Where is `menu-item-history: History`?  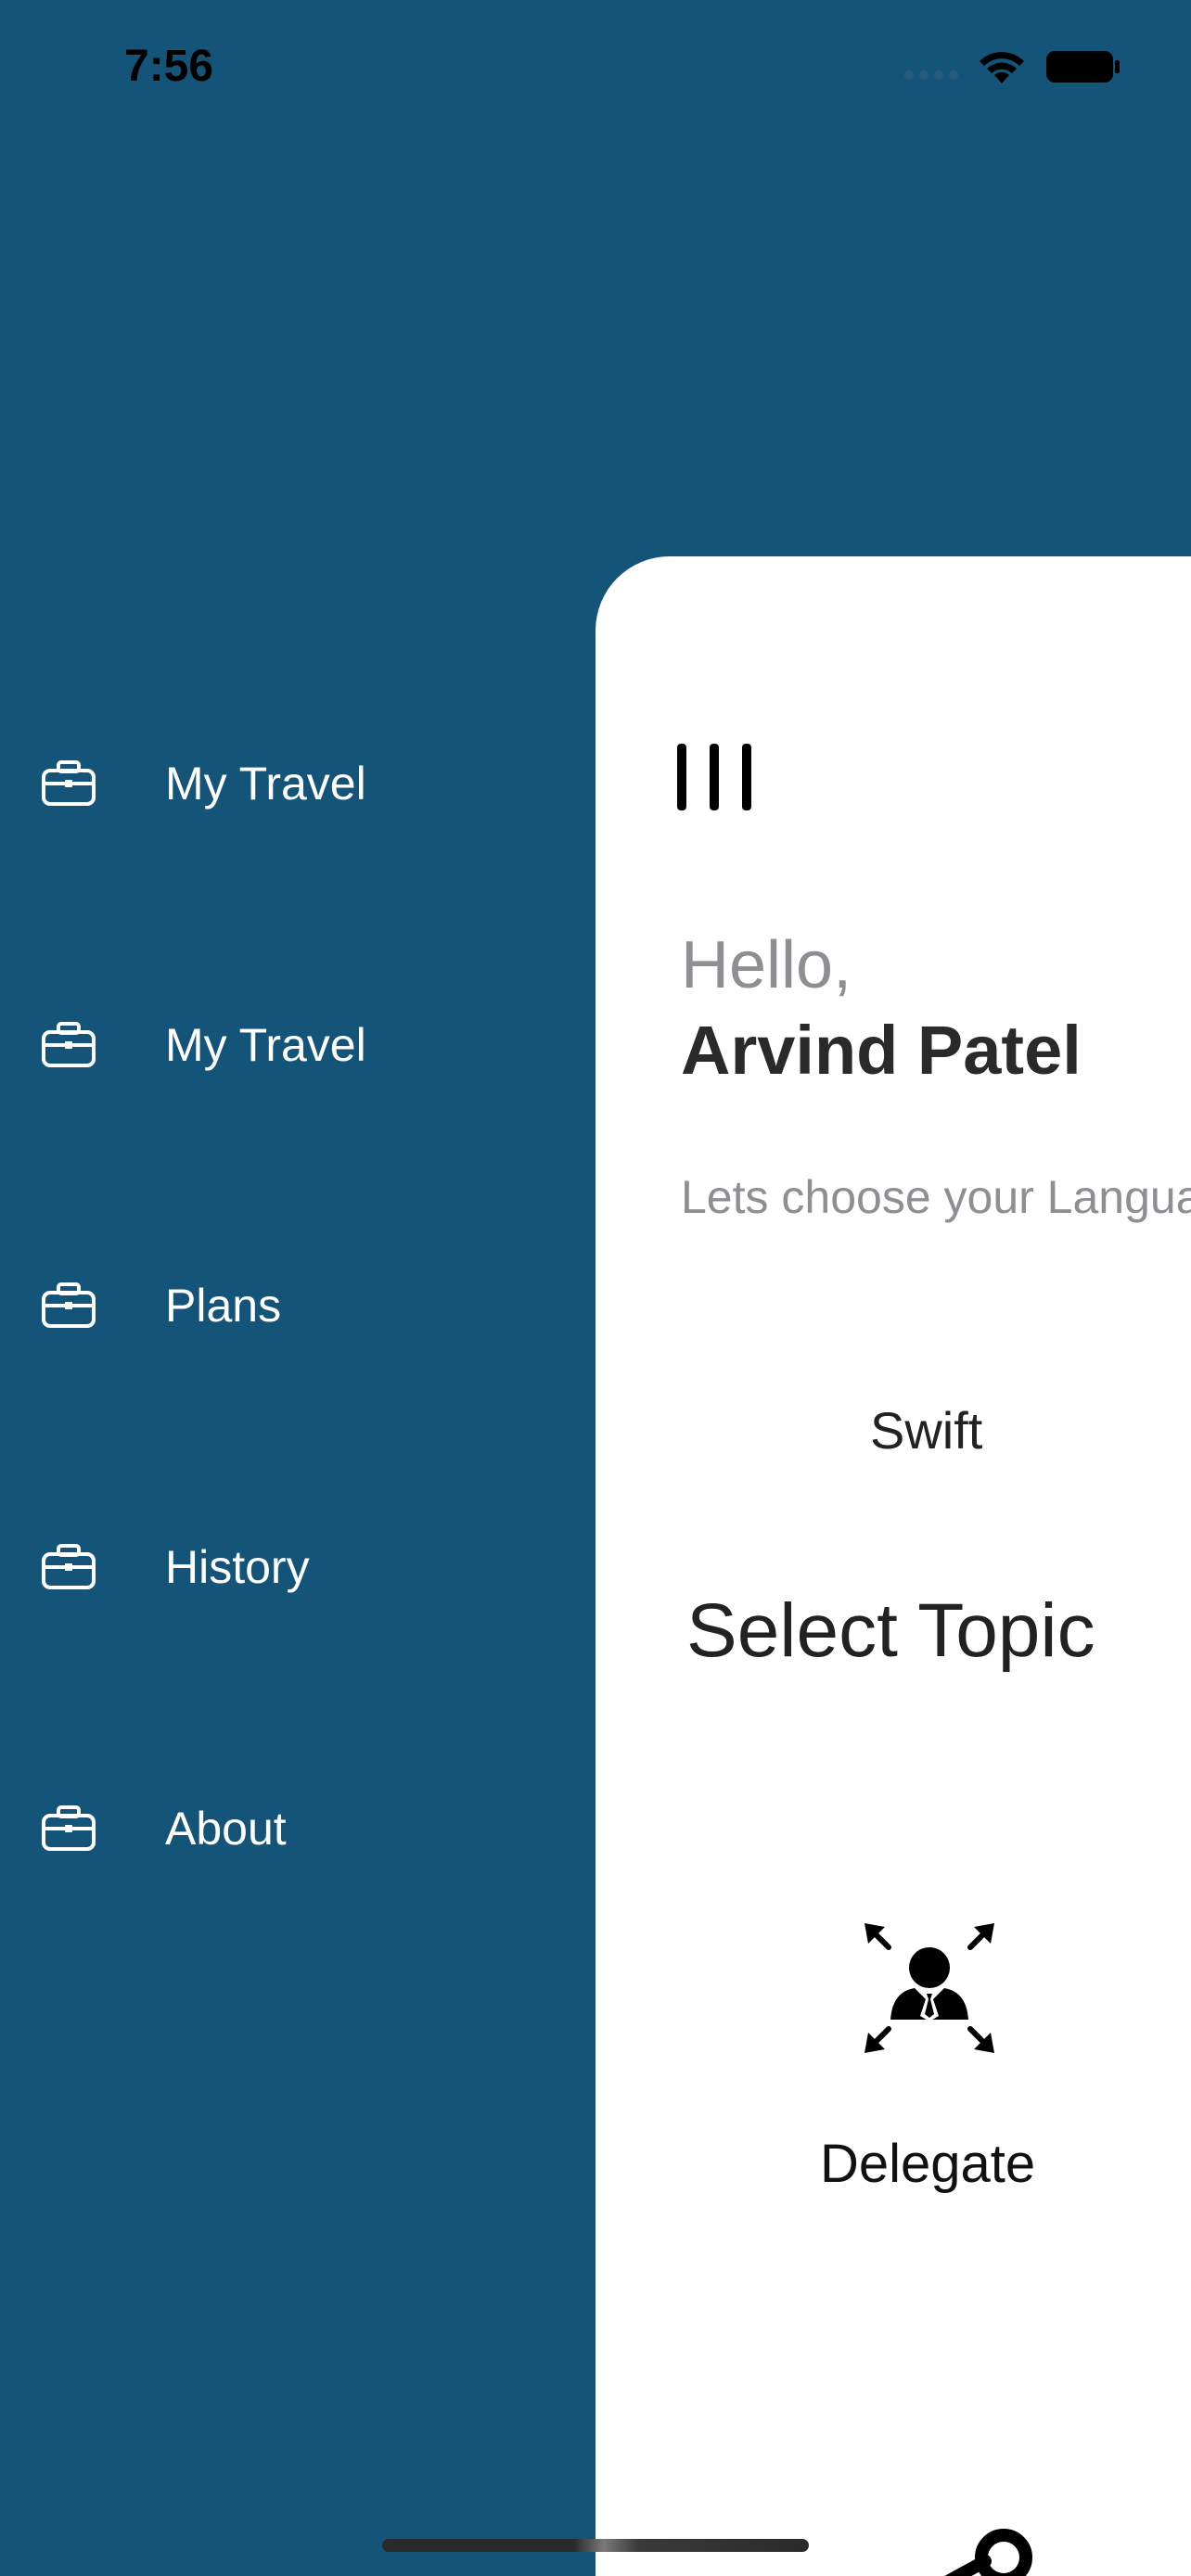 menu-item-history: History is located at coordinates (300, 1567).